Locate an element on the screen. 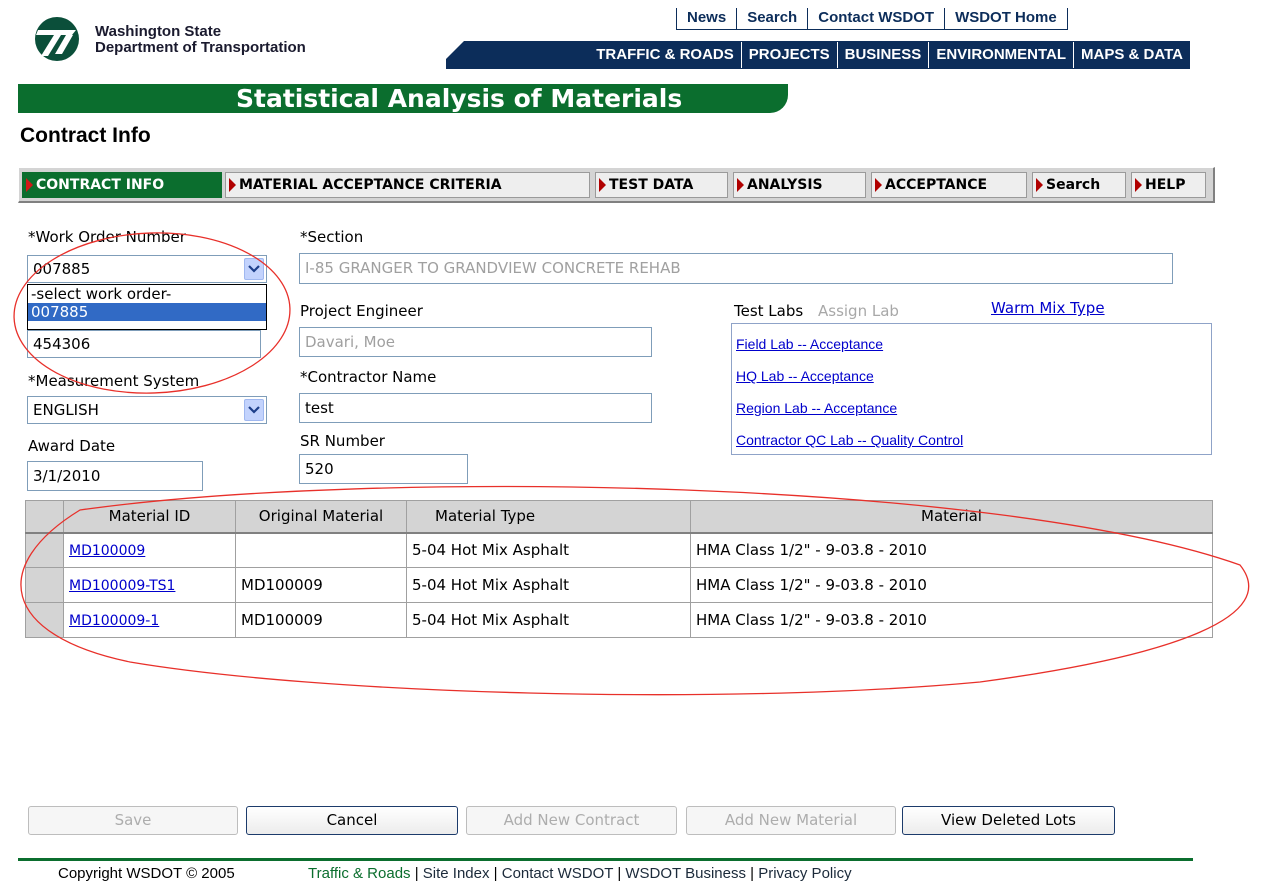 The height and width of the screenshot is (883, 1262). save-button: Save is located at coordinates (133, 820).